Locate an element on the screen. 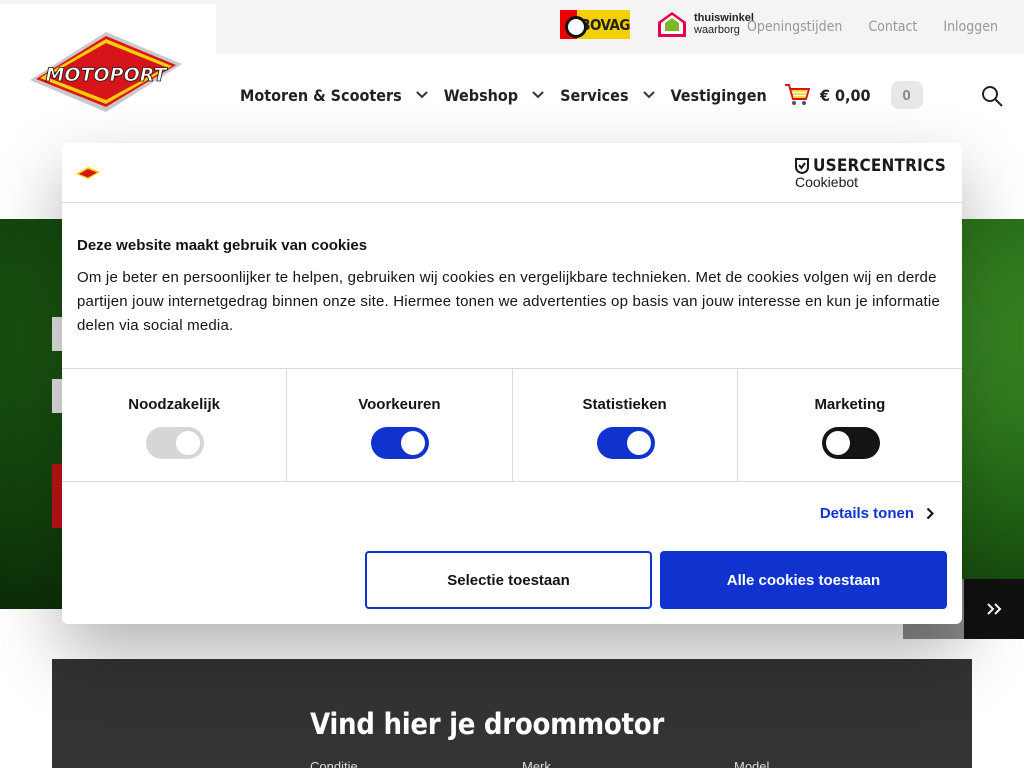 This screenshot has width=1024, height=768. double-chevron-right-icon is located at coordinates (994, 609).